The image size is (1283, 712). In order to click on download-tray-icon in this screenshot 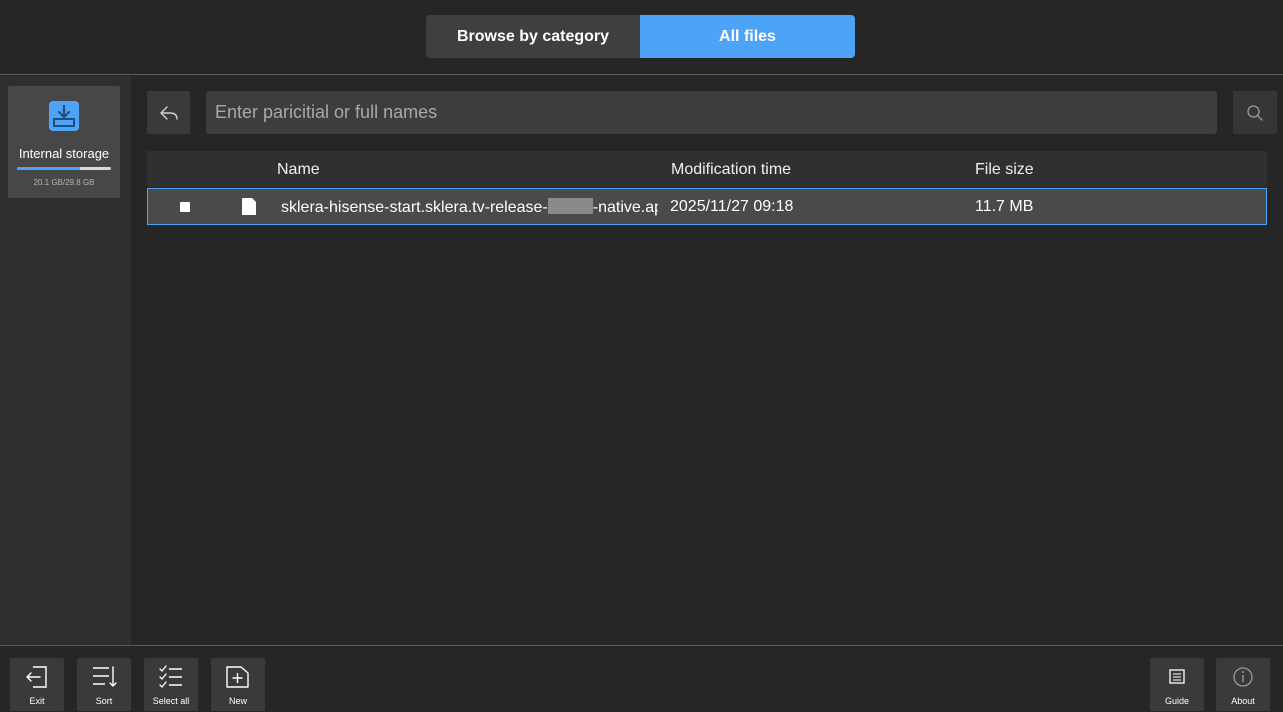, I will do `click(64, 116)`.